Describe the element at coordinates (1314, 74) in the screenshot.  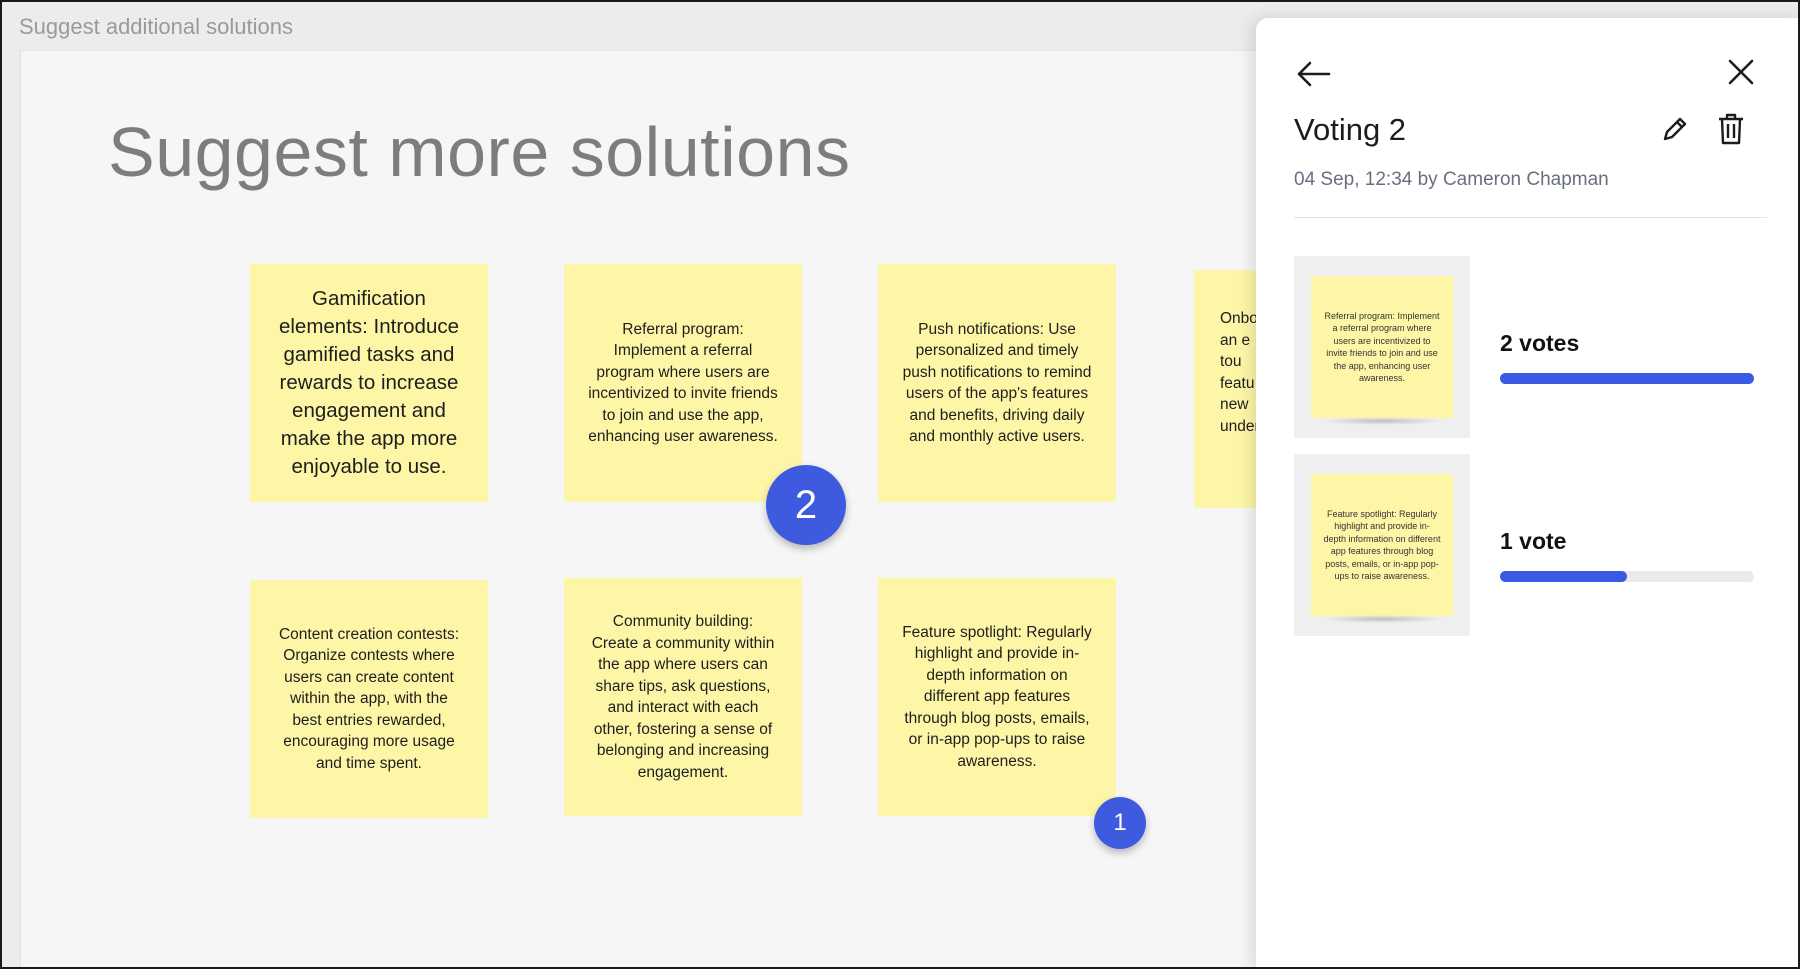
I see `arrow-left-icon` at that location.